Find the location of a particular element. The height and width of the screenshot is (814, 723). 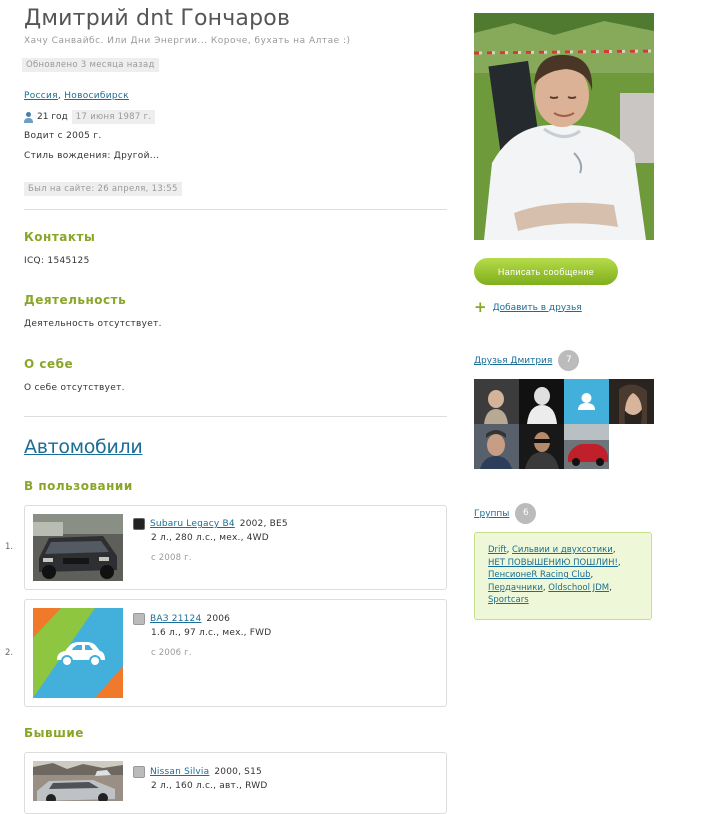

car-year-body: 2000, S15 is located at coordinates (238, 772).